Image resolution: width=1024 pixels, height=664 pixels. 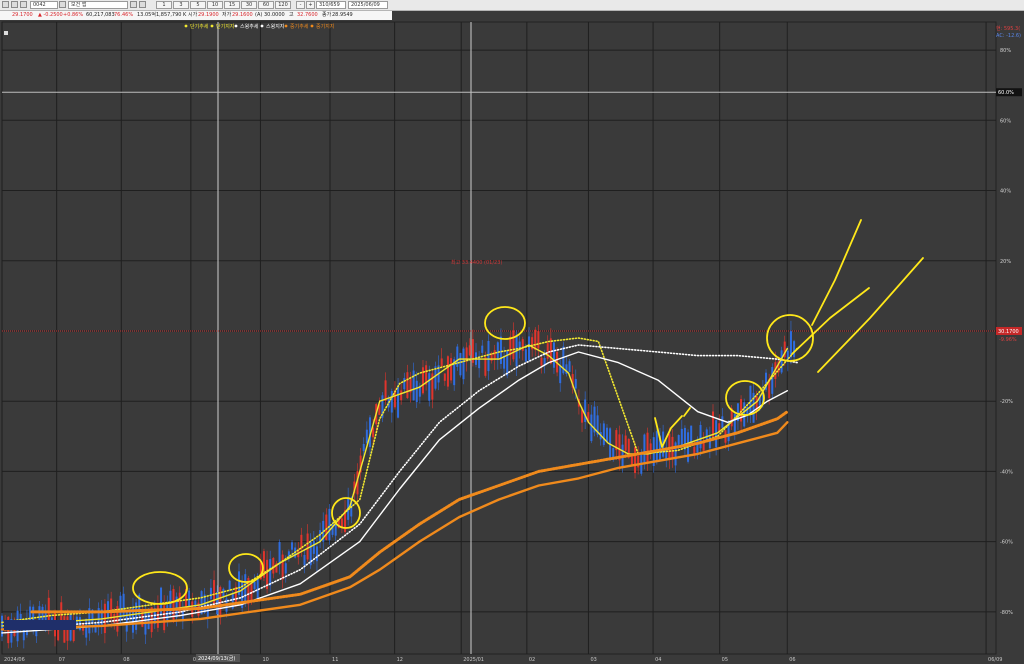 I want to click on x-tick-label: 06/09, so click(x=995, y=660).